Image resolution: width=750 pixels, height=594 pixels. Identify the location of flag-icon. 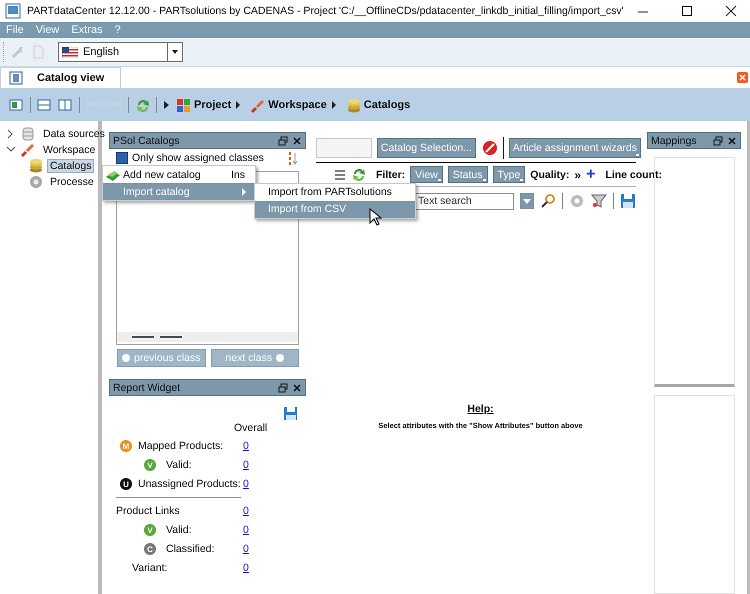
(70, 52).